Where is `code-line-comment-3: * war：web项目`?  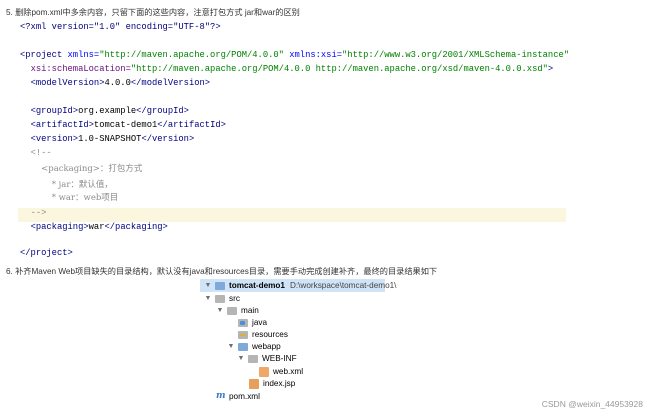 code-line-comment-3: * war：web项目 is located at coordinates (85, 198).